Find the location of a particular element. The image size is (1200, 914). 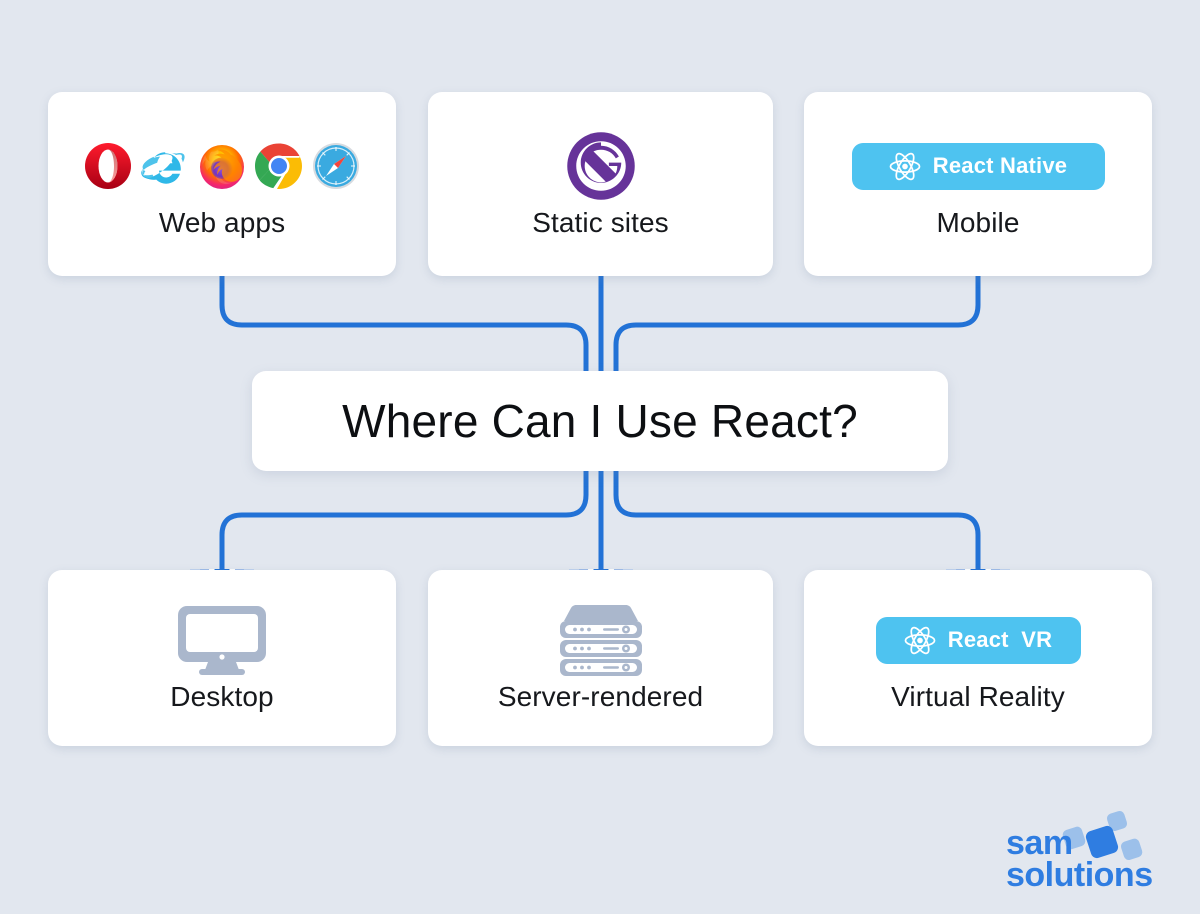

react-native-badge: React Native is located at coordinates (978, 166).